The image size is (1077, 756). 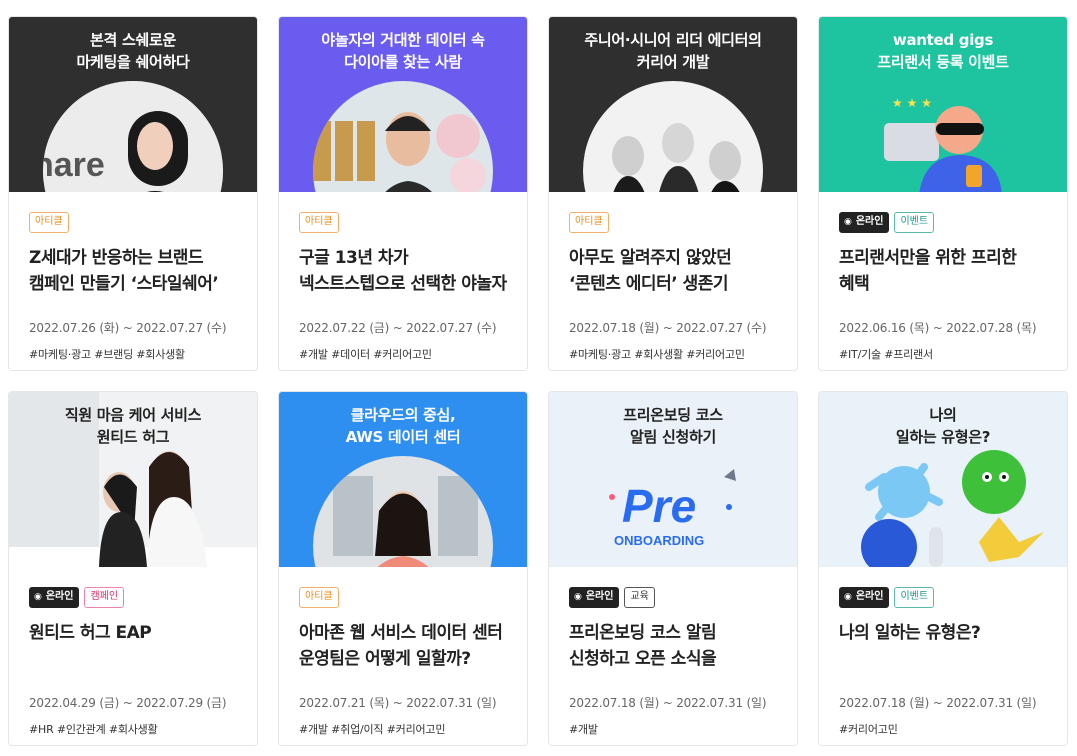 I want to click on card-tags: #HR #인간관계 #회사생활, so click(x=93, y=729).